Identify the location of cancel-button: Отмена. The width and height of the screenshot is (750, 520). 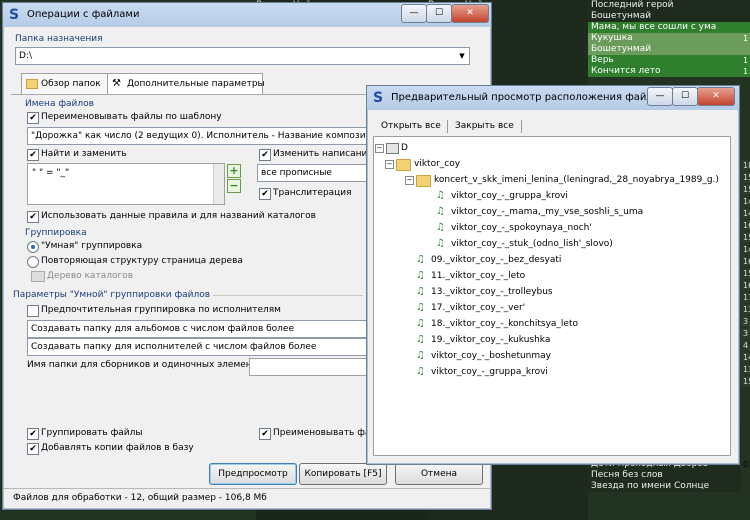
(439, 474).